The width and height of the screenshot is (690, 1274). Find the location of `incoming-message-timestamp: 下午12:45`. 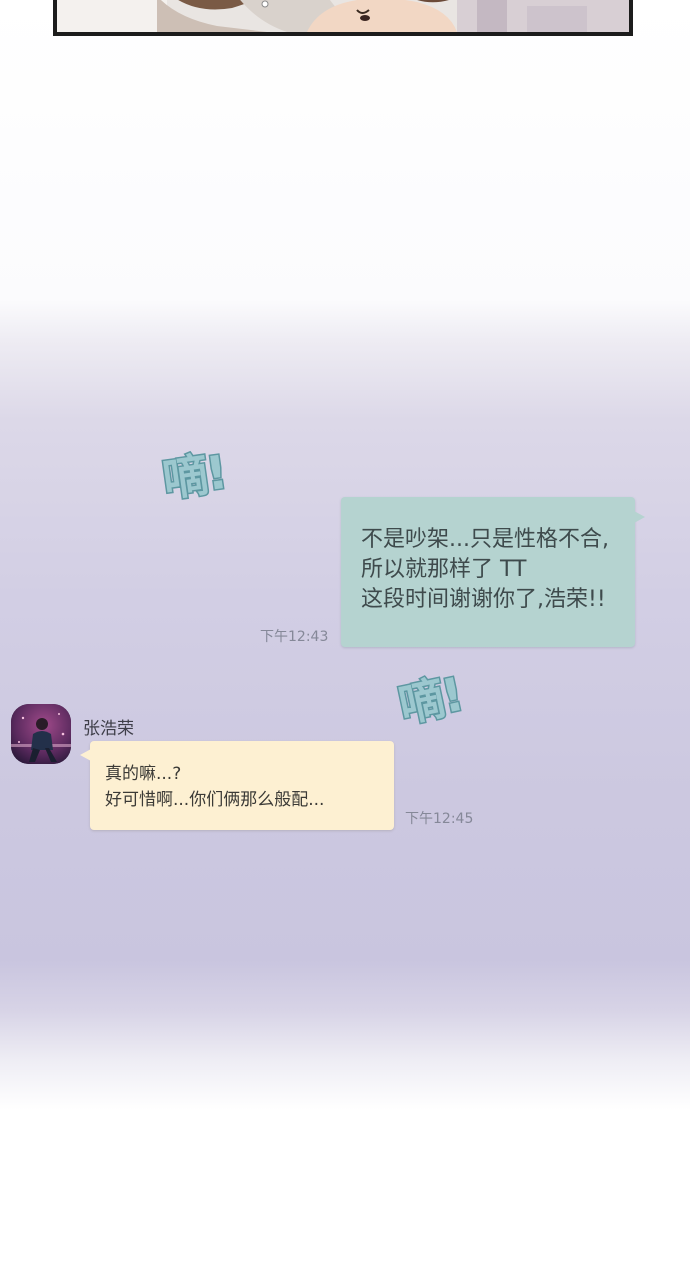

incoming-message-timestamp: 下午12:45 is located at coordinates (439, 819).